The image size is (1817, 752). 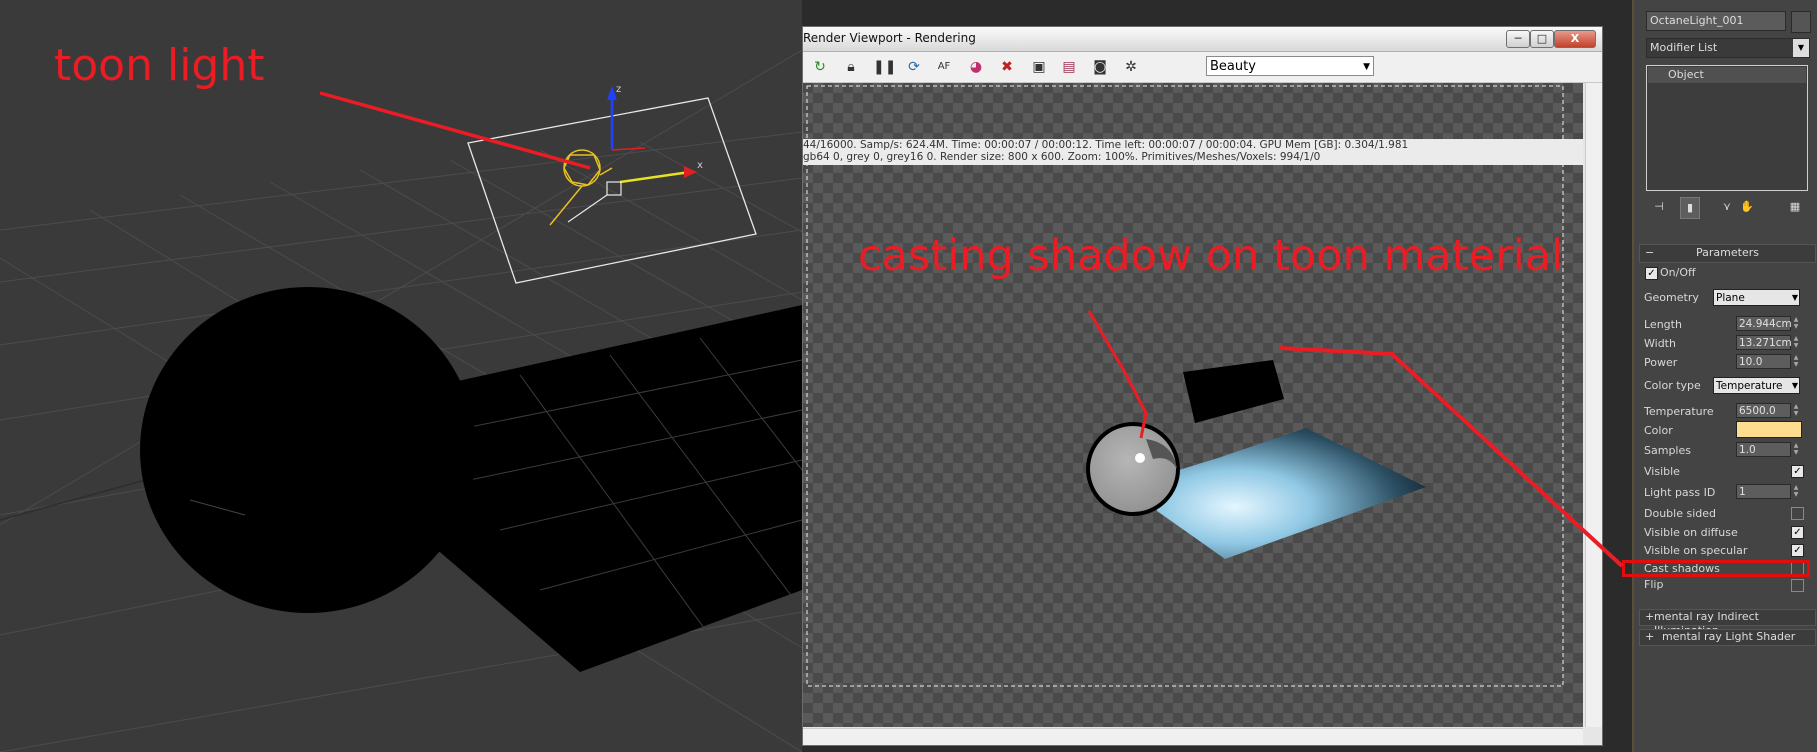 I want to click on make-unique-icon: ⋎, so click(x=1727, y=207).